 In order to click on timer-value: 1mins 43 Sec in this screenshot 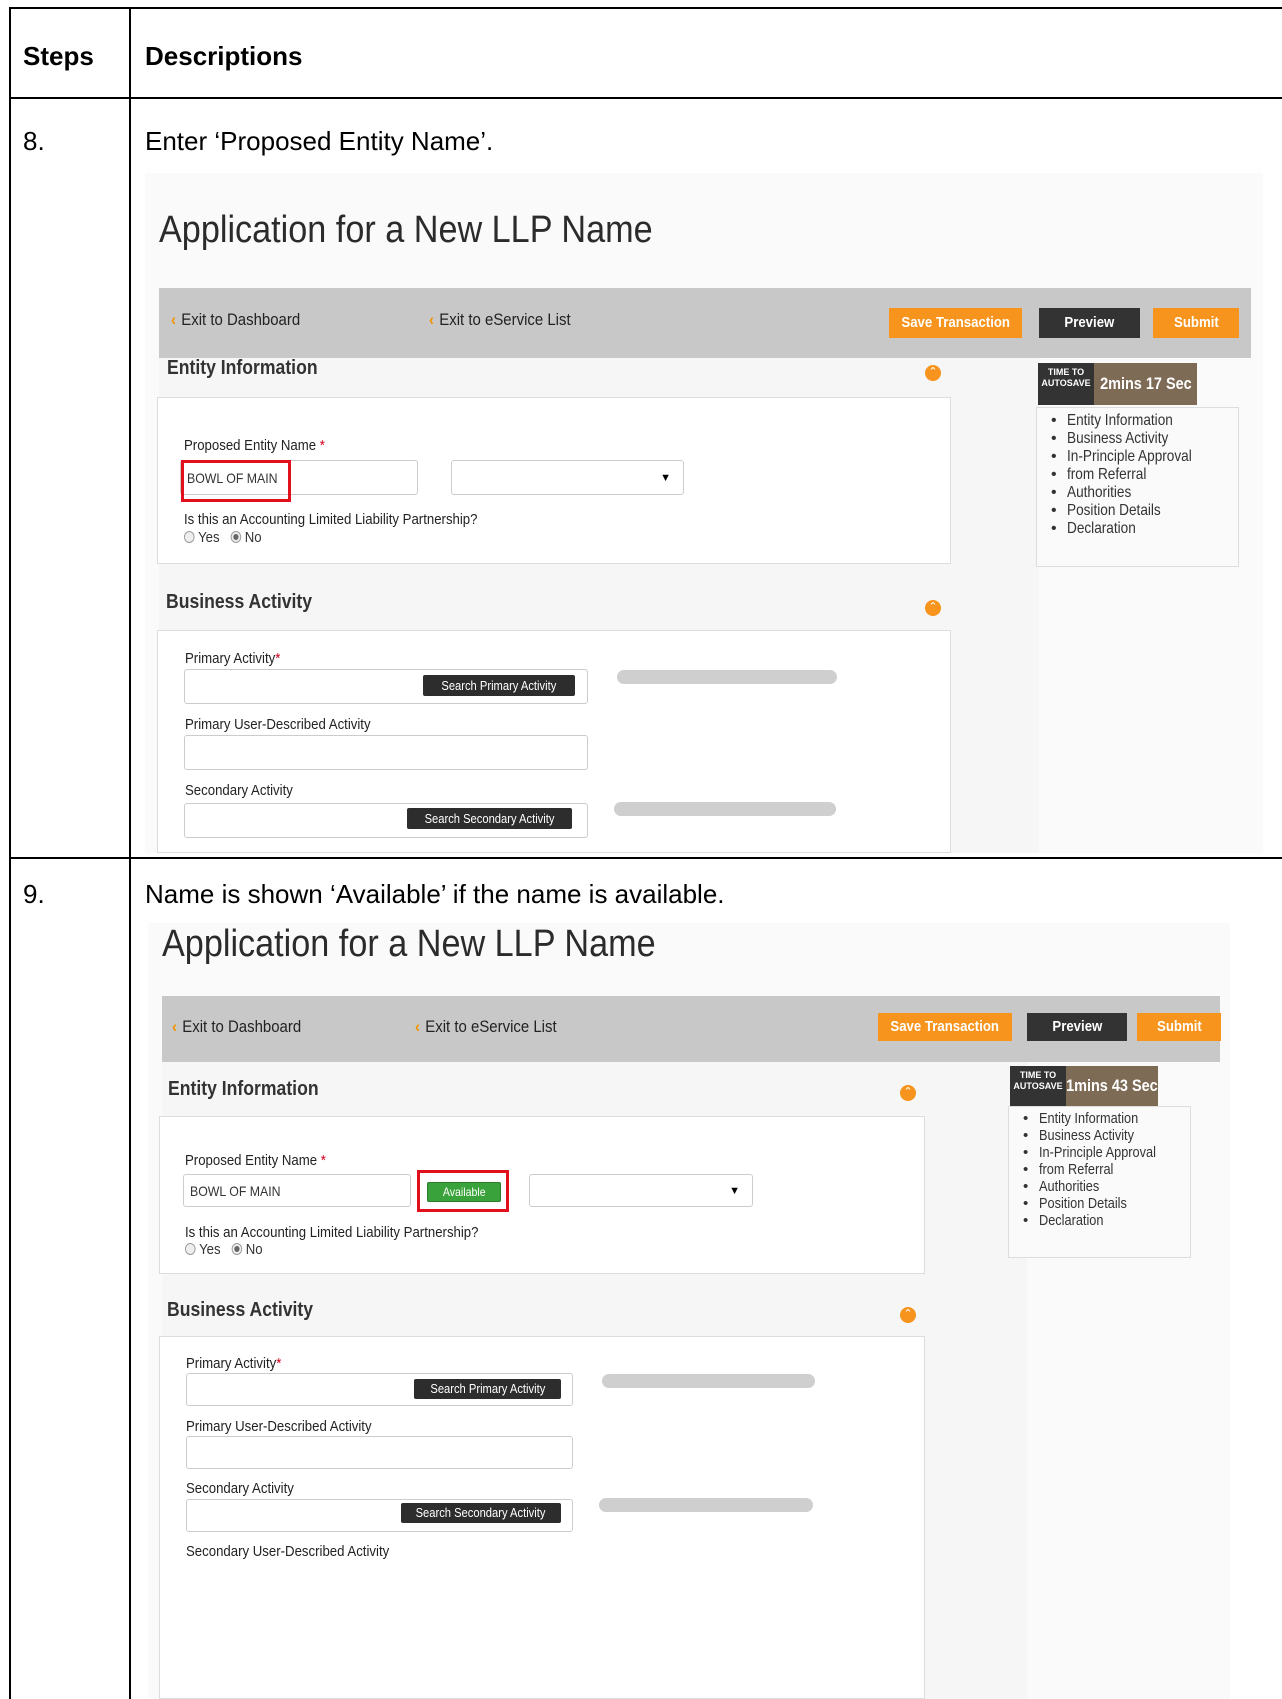, I will do `click(1112, 1086)`.